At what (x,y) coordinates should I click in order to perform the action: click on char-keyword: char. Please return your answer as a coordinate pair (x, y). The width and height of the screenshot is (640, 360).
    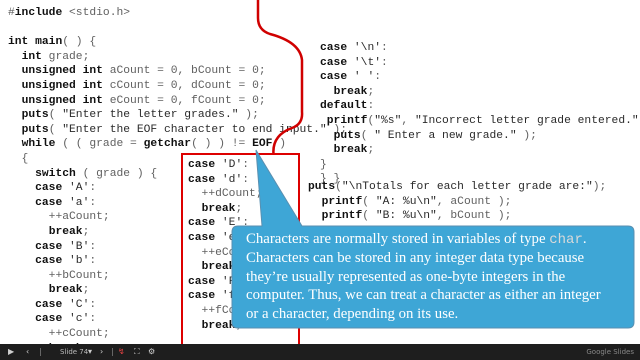
    Looking at the image, I should click on (566, 240).